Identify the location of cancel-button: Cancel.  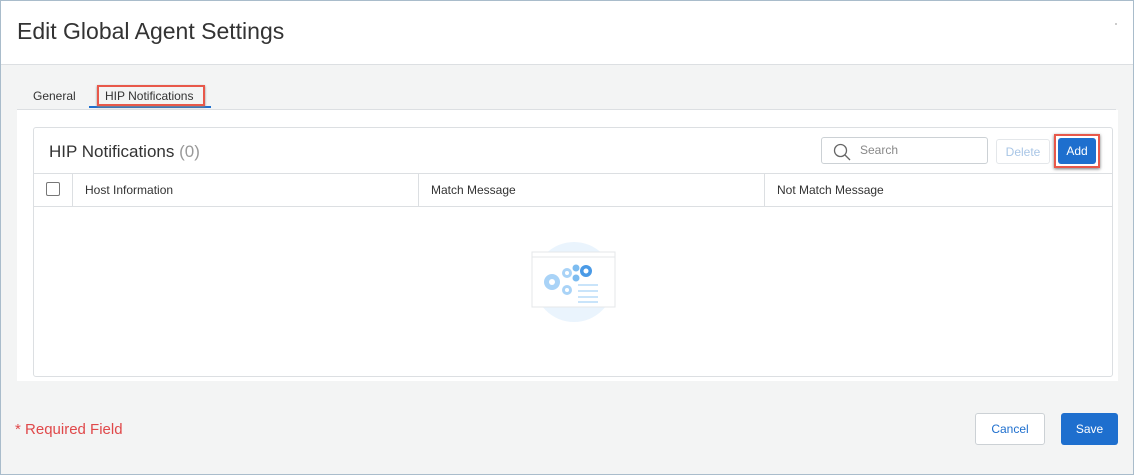
(1010, 429).